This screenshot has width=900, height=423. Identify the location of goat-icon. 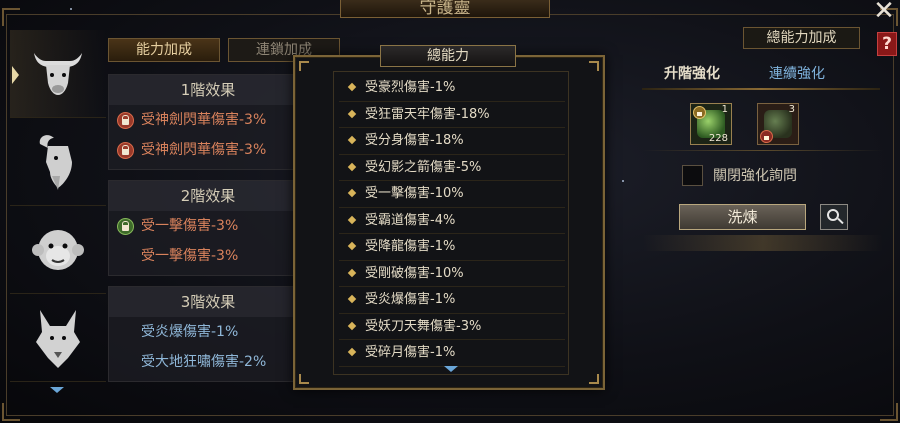
(55, 162).